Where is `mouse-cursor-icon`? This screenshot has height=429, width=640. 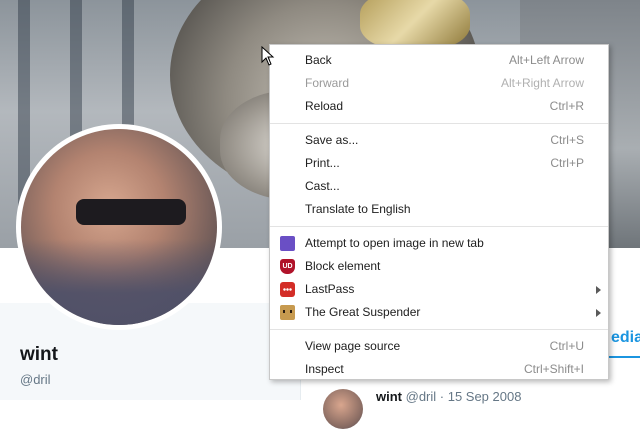 mouse-cursor-icon is located at coordinates (268, 56).